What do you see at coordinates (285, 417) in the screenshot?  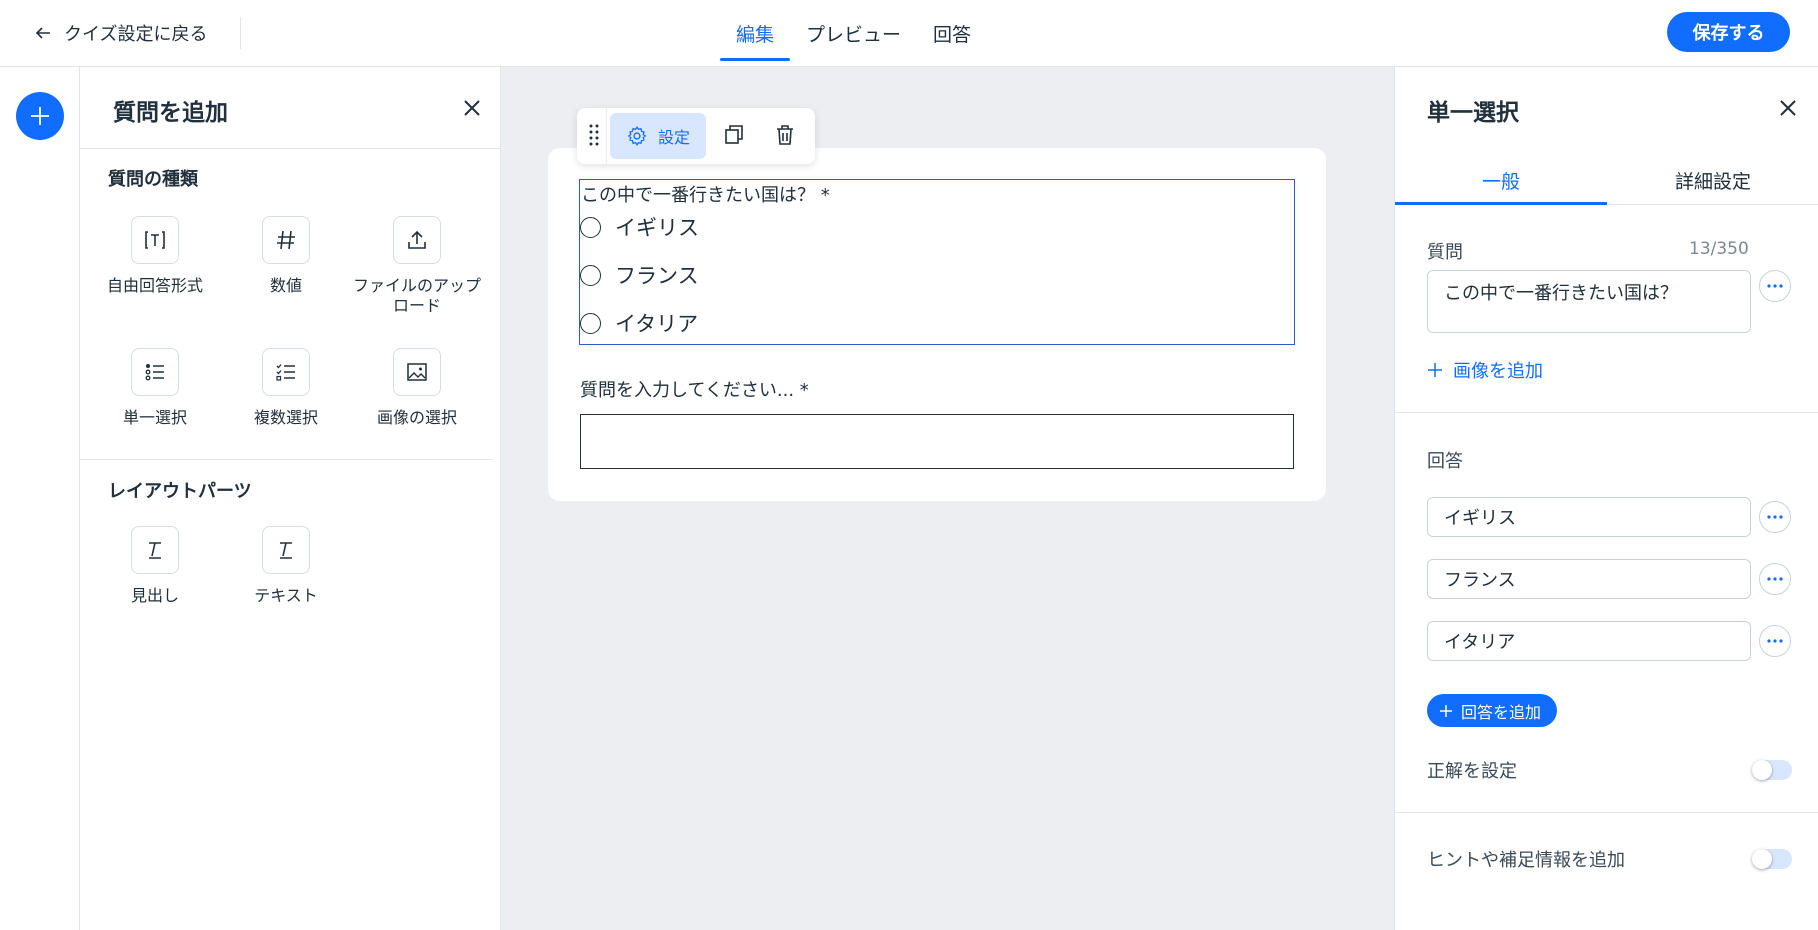 I see `question-type-label: 複数選択` at bounding box center [285, 417].